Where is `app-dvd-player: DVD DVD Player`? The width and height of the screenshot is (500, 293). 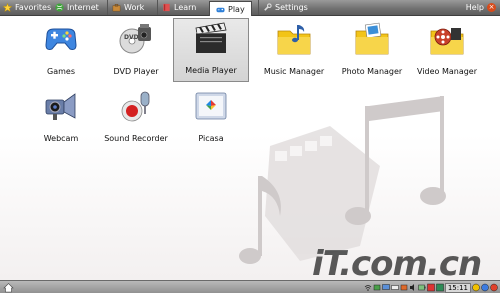
app-dvd-player: DVD DVD Player is located at coordinates (136, 51).